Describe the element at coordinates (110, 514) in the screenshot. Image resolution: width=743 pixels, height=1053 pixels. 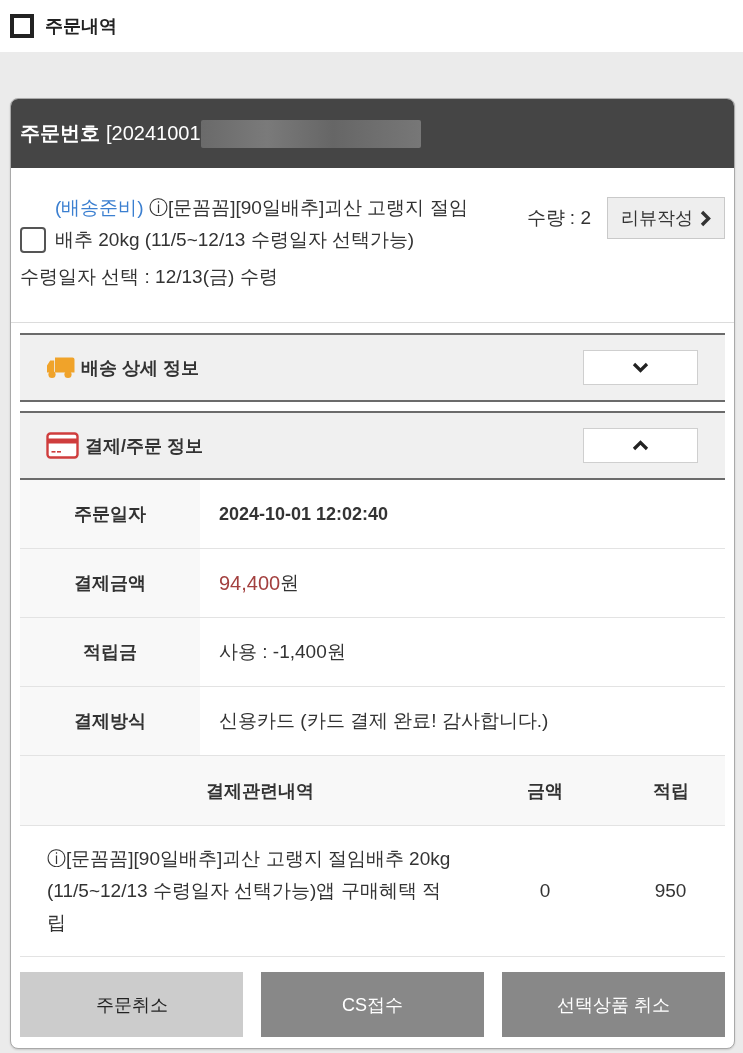
I see `detail-label: 주문일자` at that location.